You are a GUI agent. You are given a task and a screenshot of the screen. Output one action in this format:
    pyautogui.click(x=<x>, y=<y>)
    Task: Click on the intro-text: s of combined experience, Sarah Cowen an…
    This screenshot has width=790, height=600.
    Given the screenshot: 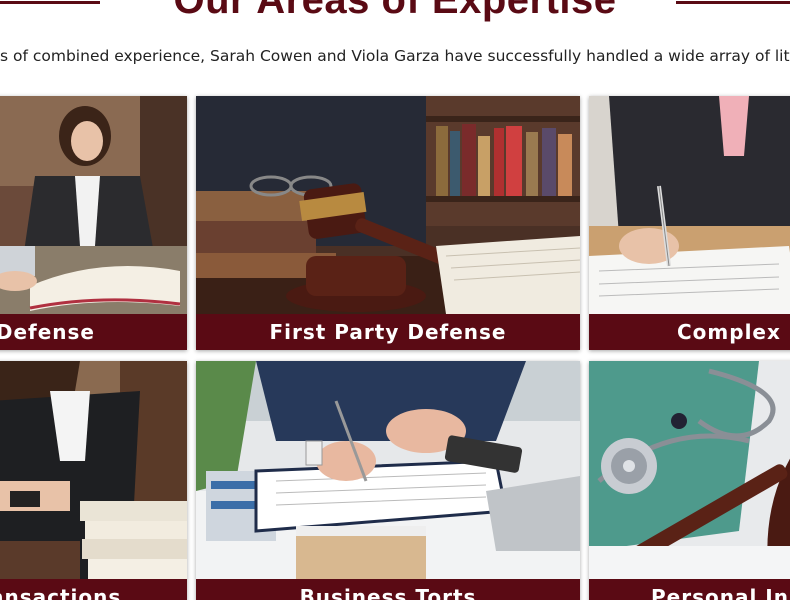 What is the action you would take?
    pyautogui.click(x=395, y=56)
    